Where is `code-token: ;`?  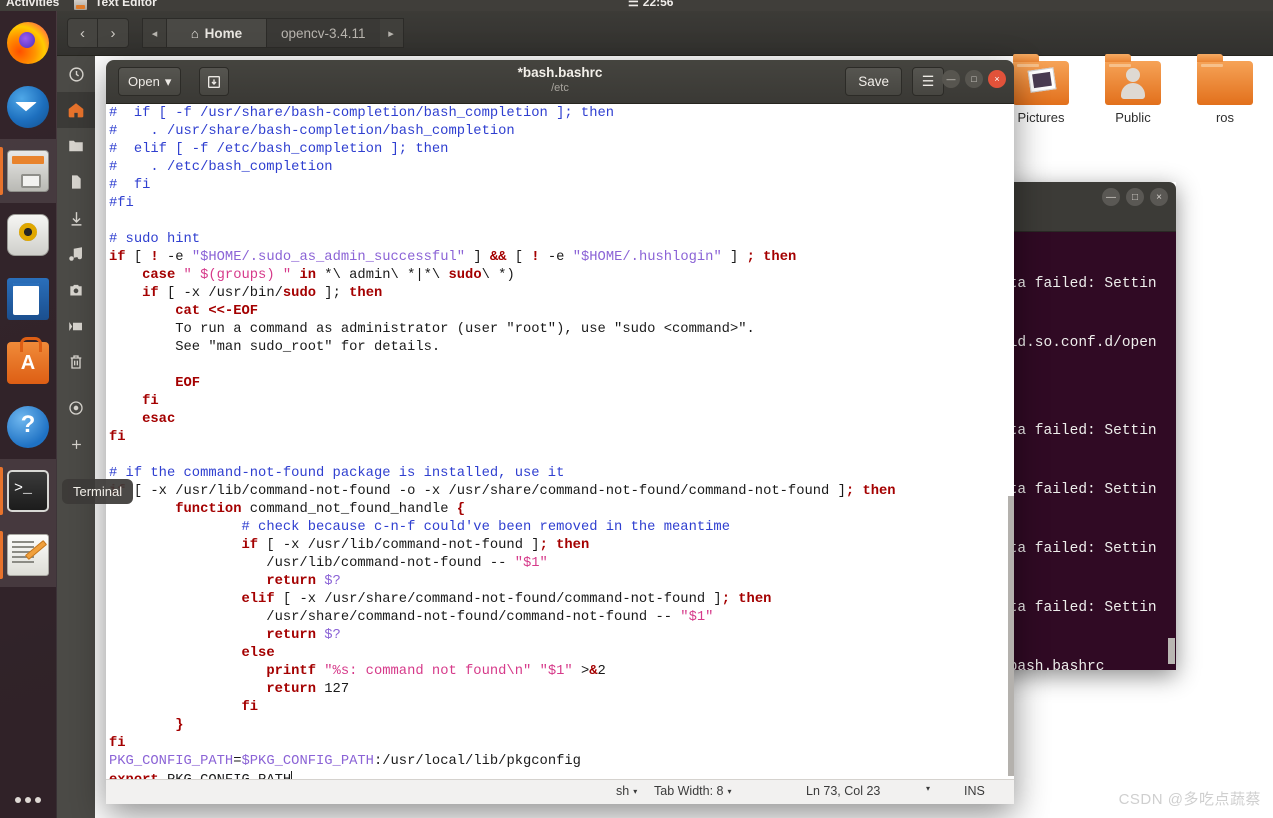
code-token: ; is located at coordinates (750, 257).